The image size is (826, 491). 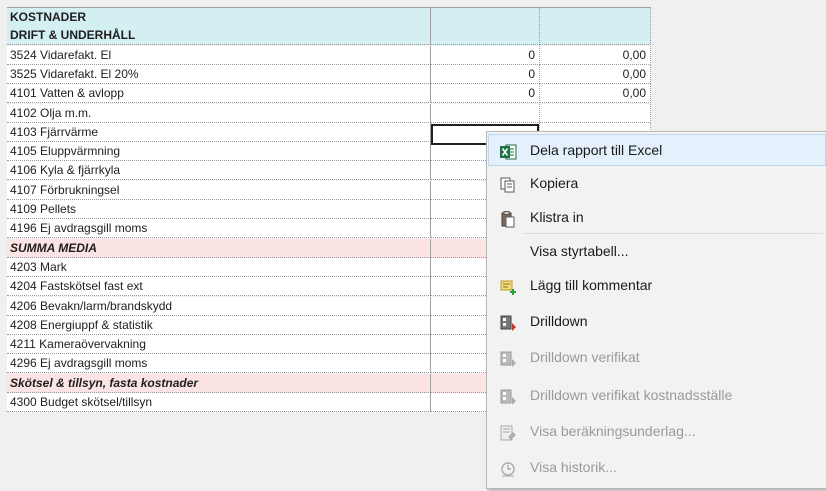 I want to click on add-comment-icon, so click(x=508, y=285).